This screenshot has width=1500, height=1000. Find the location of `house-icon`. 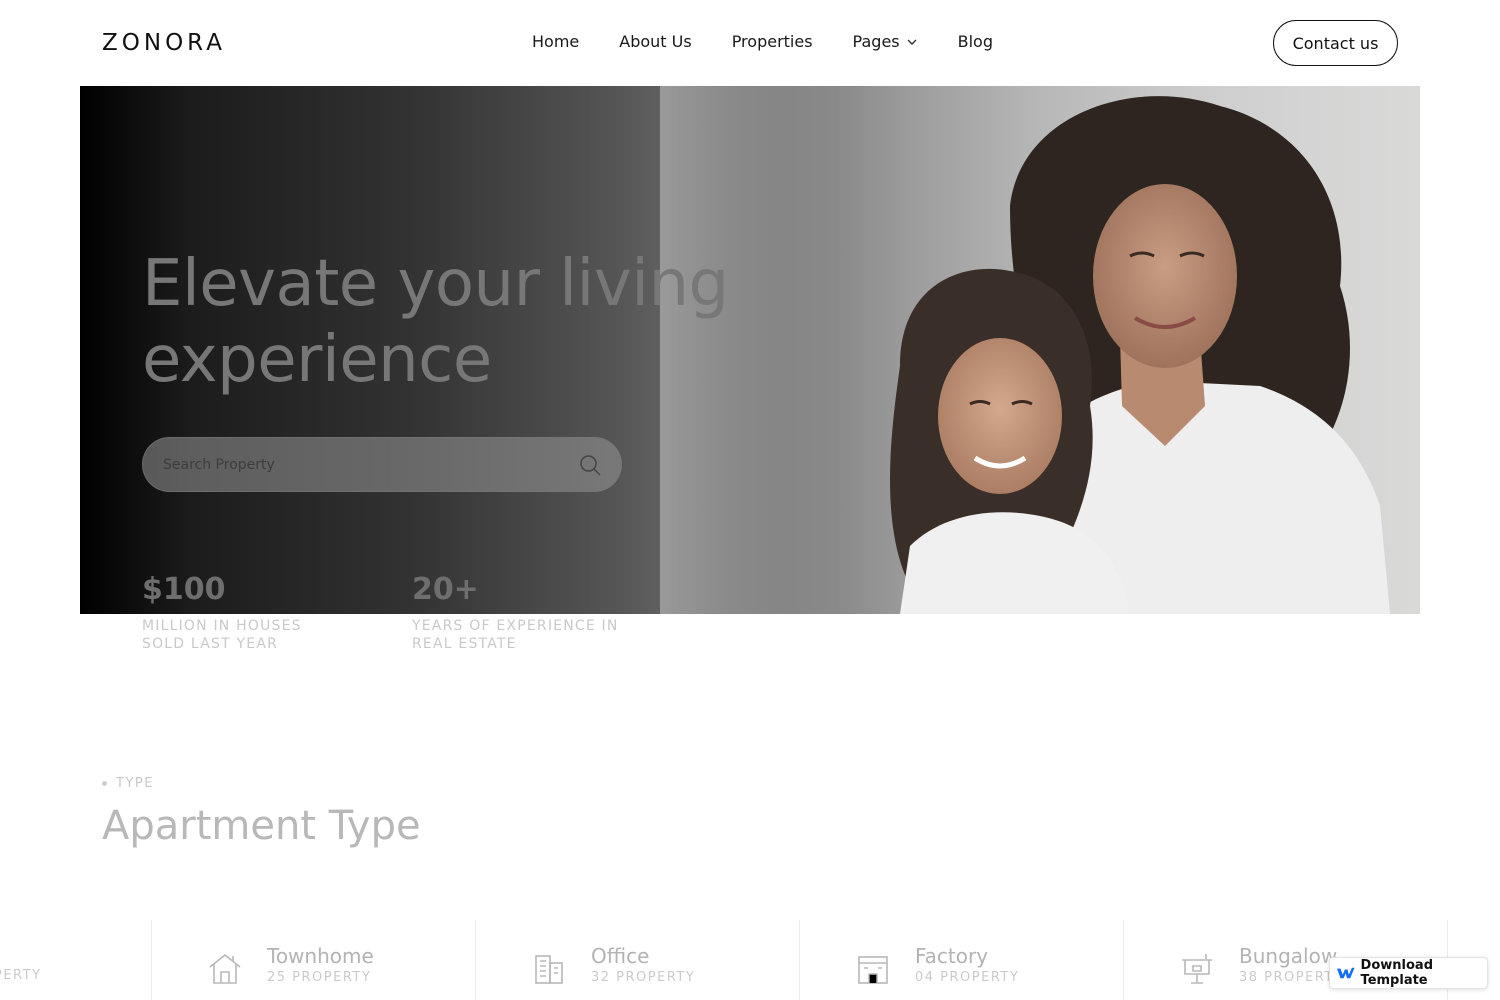

house-icon is located at coordinates (225, 968).